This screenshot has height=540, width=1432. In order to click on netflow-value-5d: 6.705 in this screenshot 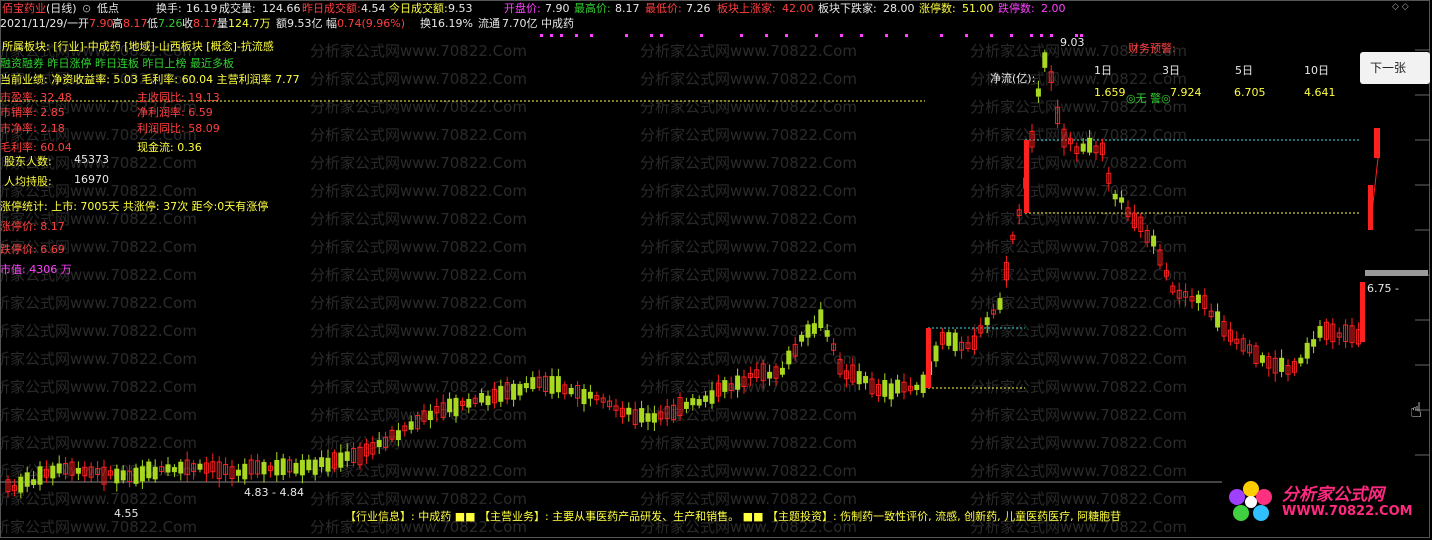, I will do `click(1250, 92)`.